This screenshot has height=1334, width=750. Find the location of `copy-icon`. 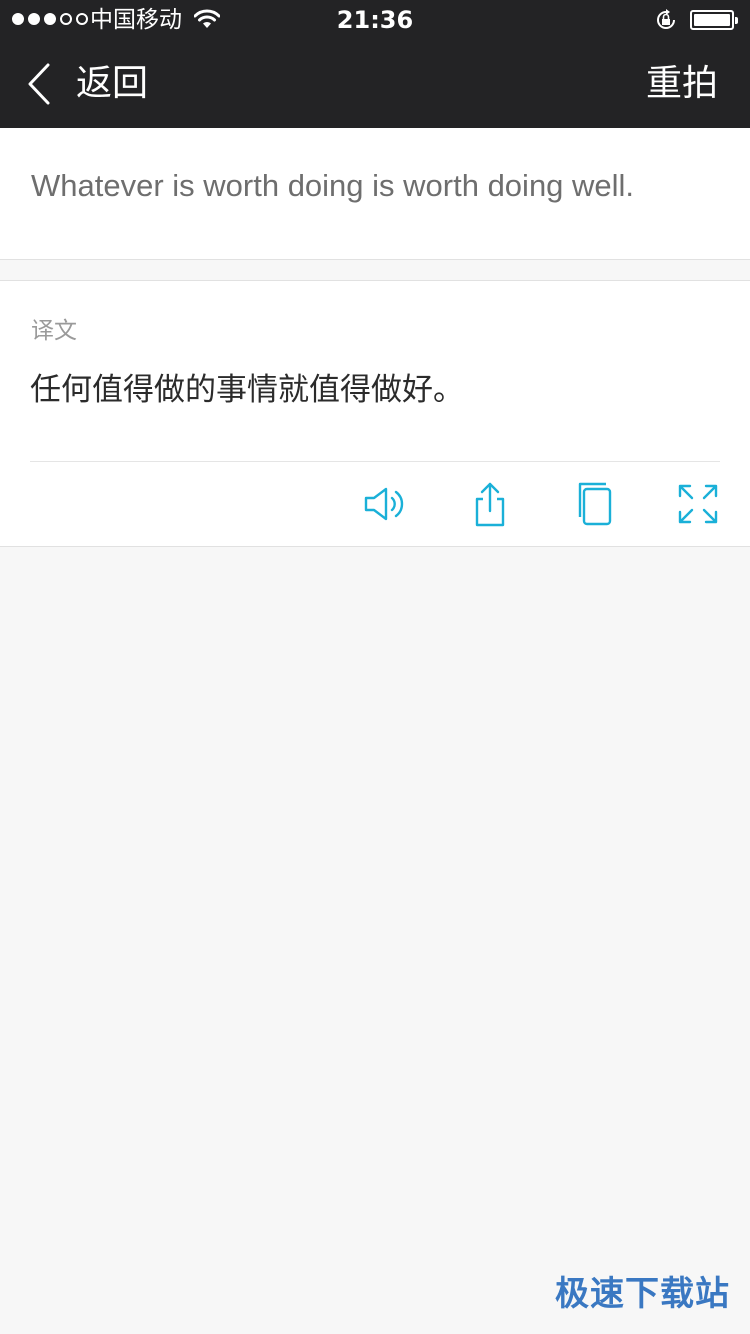

copy-icon is located at coordinates (595, 504).